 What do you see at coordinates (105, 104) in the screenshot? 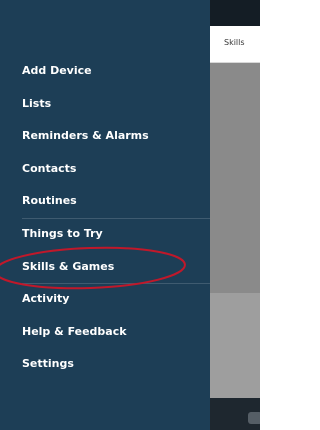
I see `menu-item-lists: Lists` at bounding box center [105, 104].